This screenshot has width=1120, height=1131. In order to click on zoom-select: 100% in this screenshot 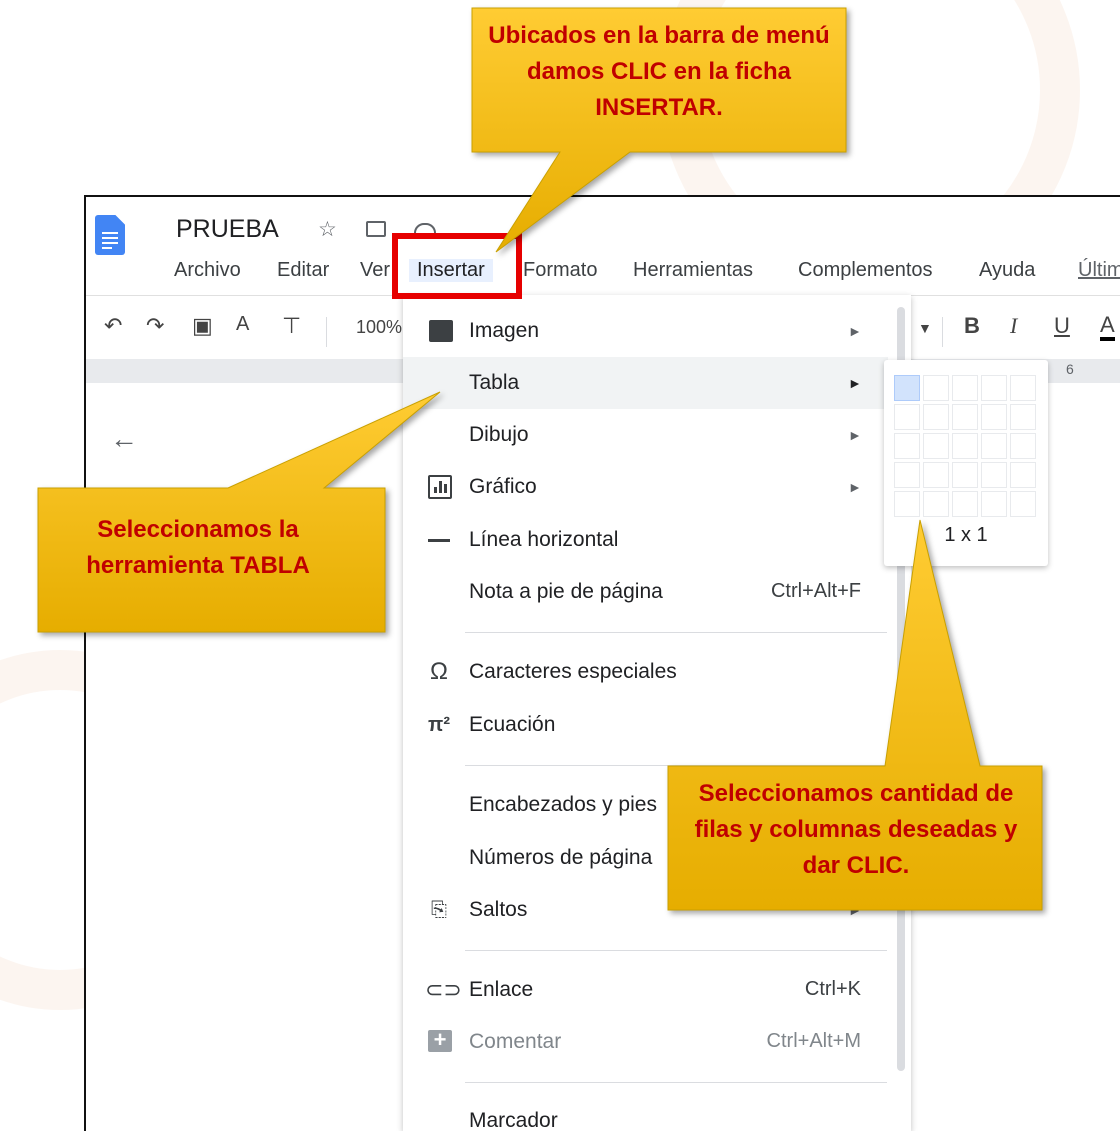, I will do `click(379, 327)`.